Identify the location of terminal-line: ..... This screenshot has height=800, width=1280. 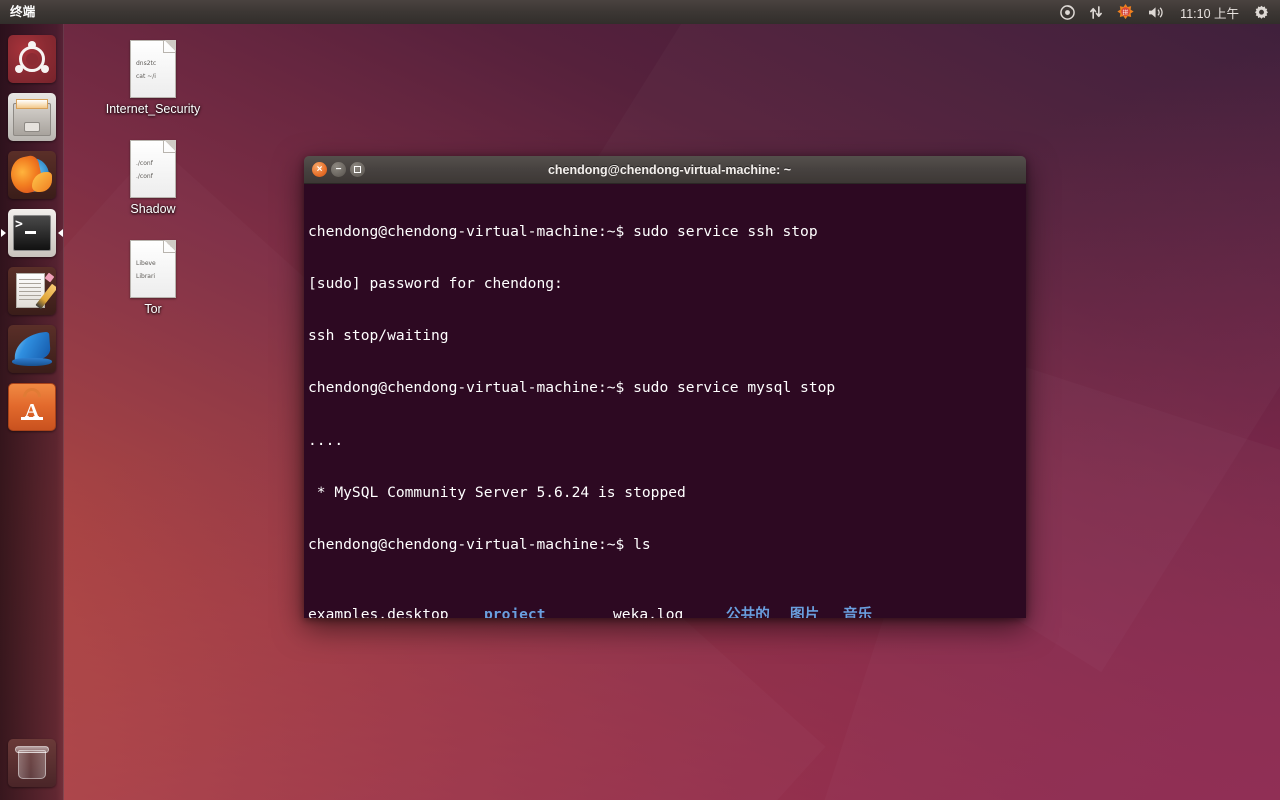
(326, 440).